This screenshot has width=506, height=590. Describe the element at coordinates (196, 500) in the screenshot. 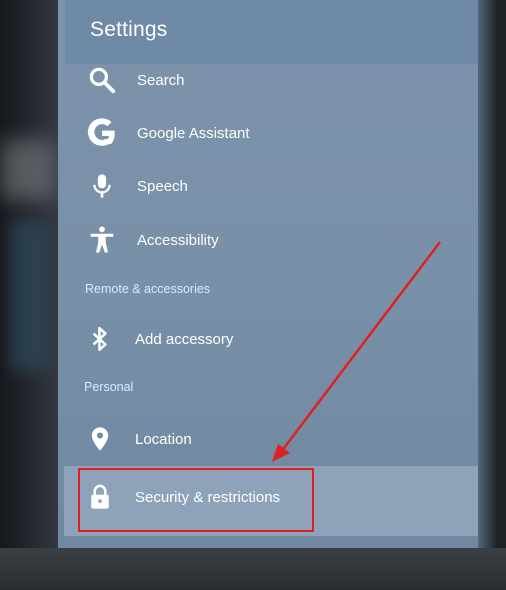

I see `annotation-highlight-box` at that location.